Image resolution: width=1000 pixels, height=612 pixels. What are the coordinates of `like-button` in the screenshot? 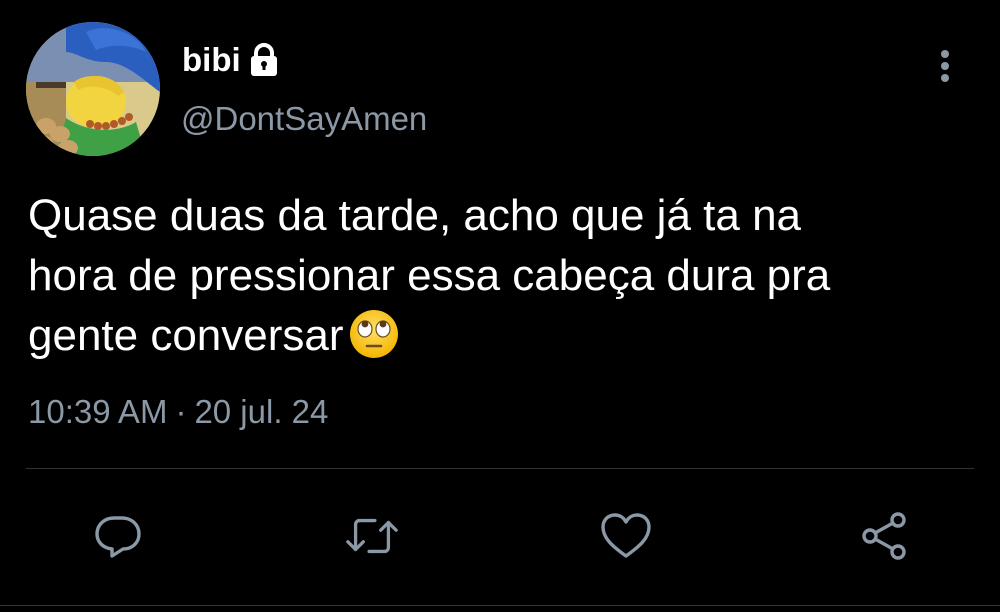 It's located at (626, 536).